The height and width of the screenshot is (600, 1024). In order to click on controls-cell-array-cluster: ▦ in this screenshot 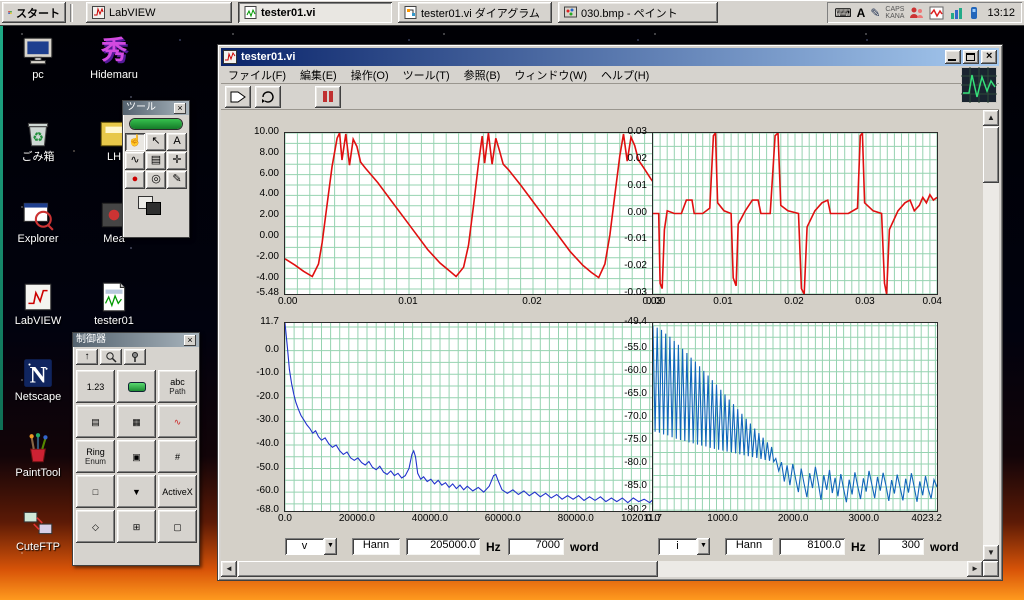, I will do `click(136, 421)`.